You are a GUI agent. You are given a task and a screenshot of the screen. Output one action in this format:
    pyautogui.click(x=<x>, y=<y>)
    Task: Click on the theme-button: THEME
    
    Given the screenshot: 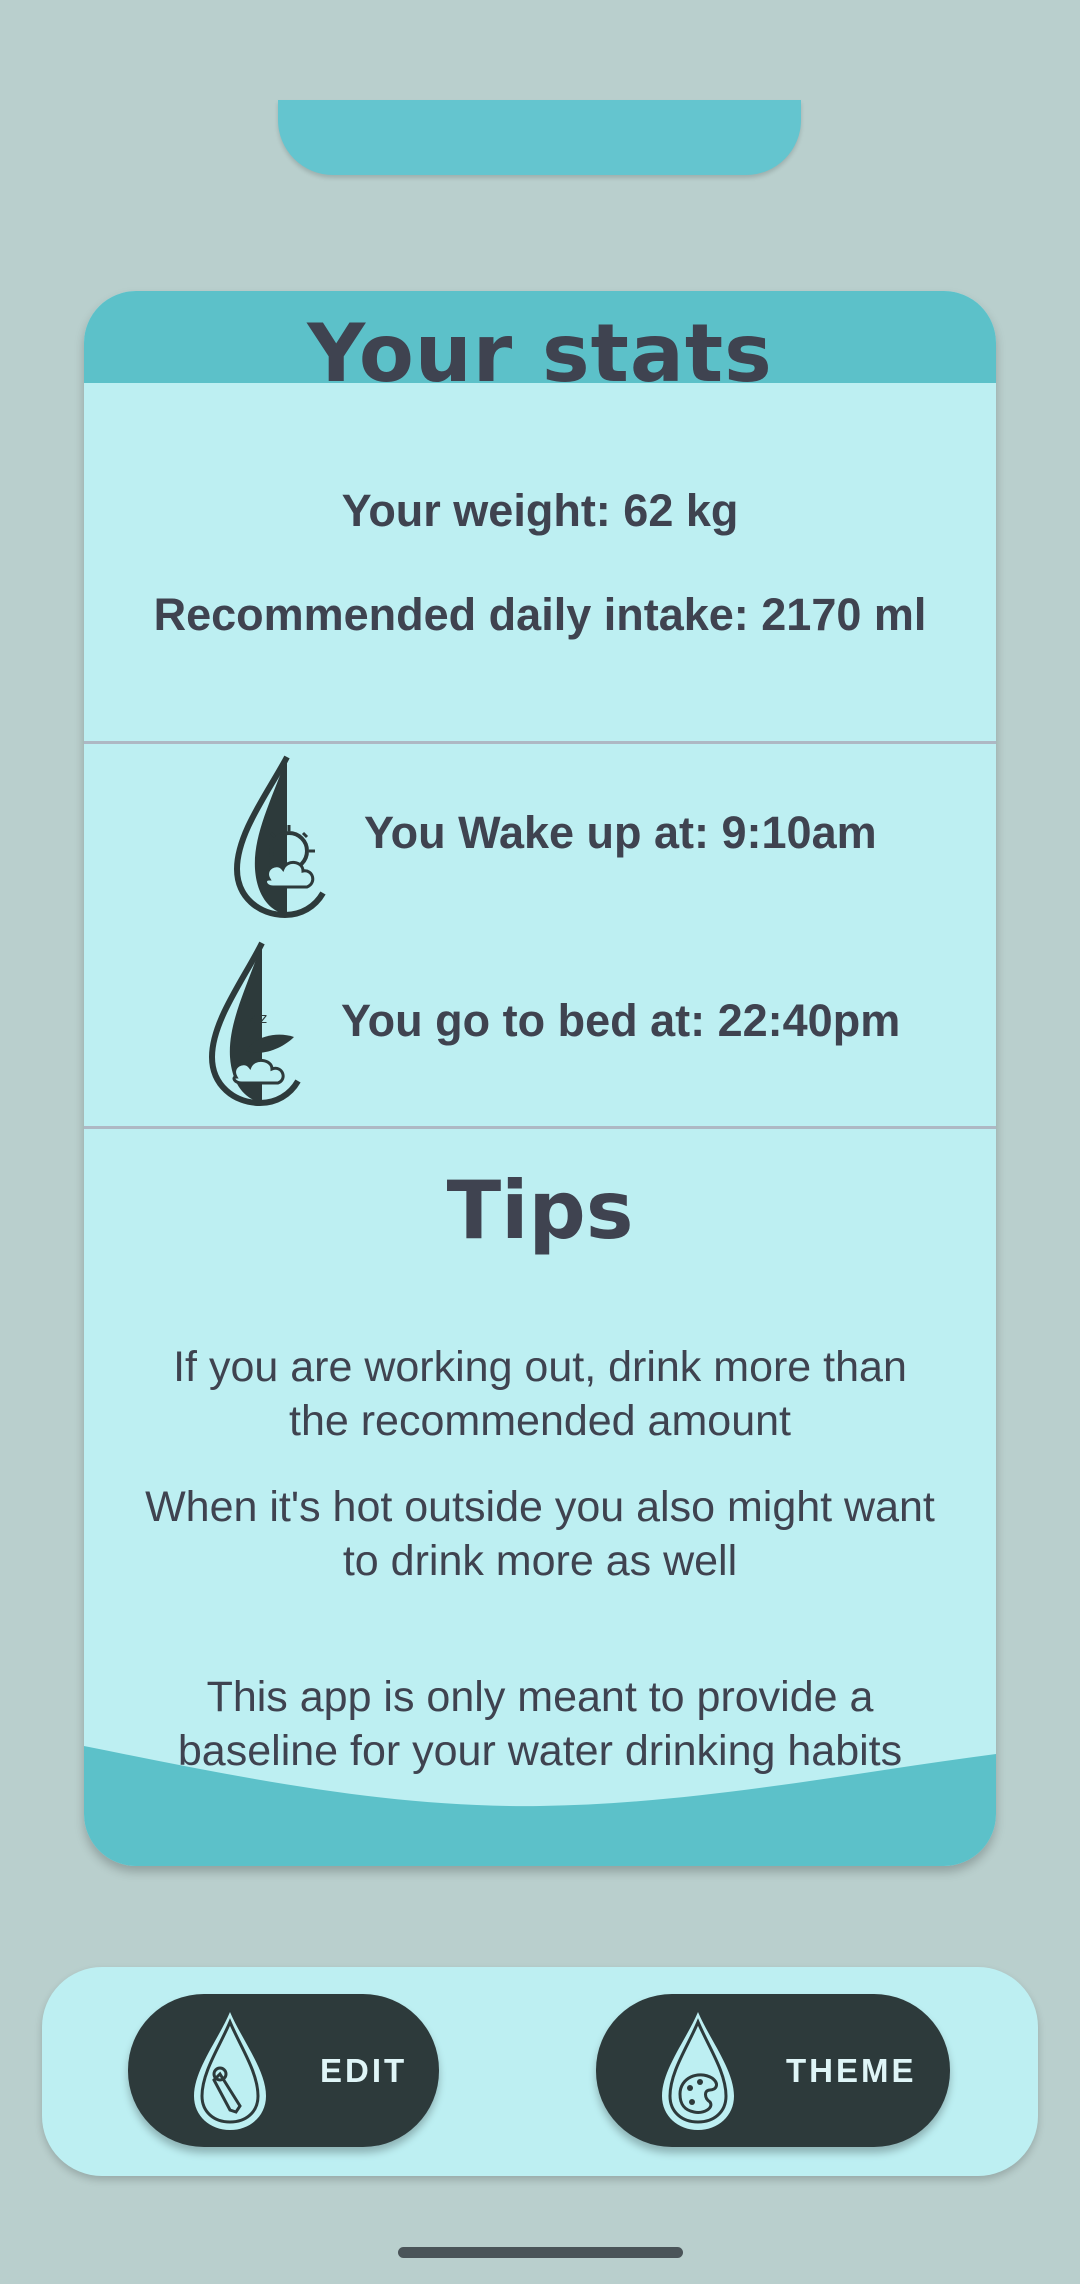 What is the action you would take?
    pyautogui.click(x=773, y=2070)
    